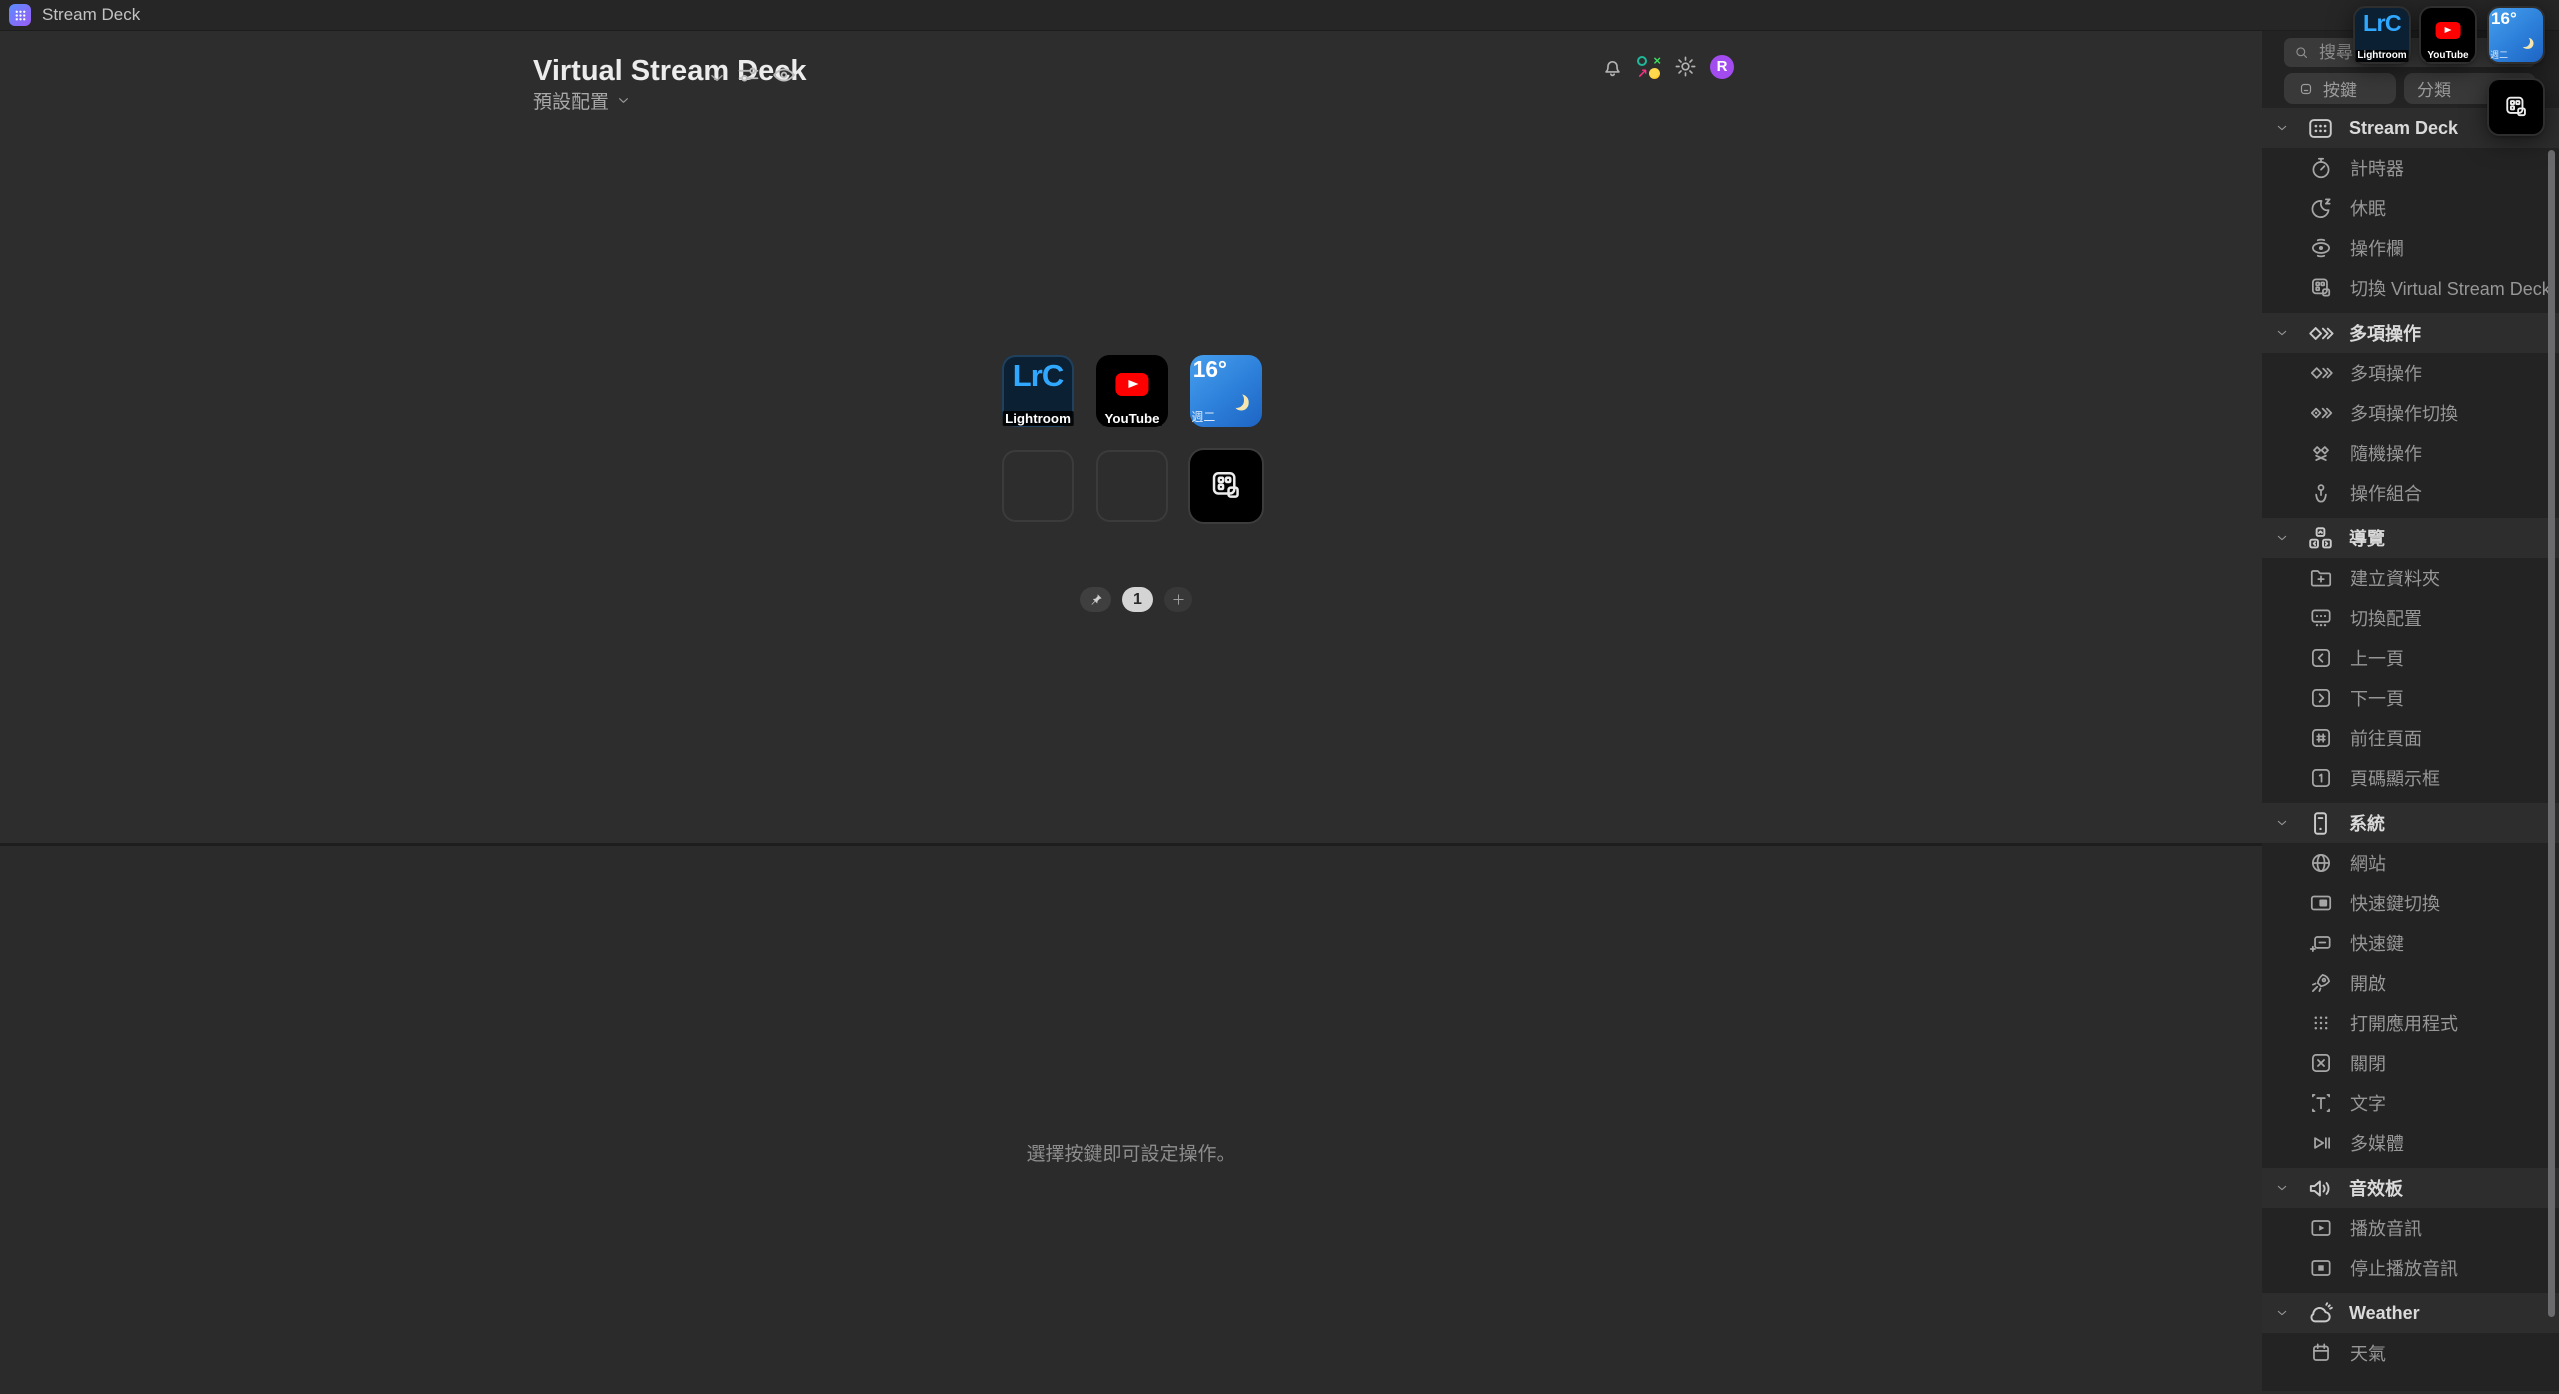  I want to click on action-item: 切換配置, so click(2410, 618).